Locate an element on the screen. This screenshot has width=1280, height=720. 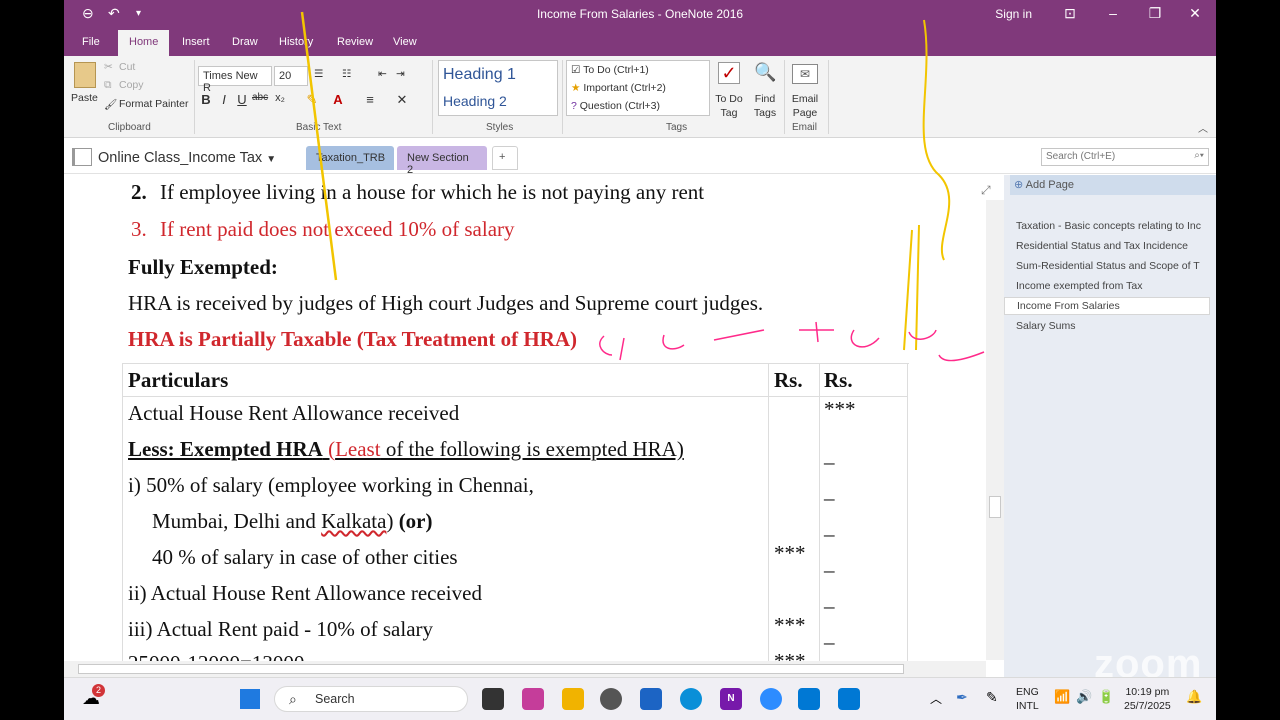
file-explorer-icon is located at coordinates (573, 699).